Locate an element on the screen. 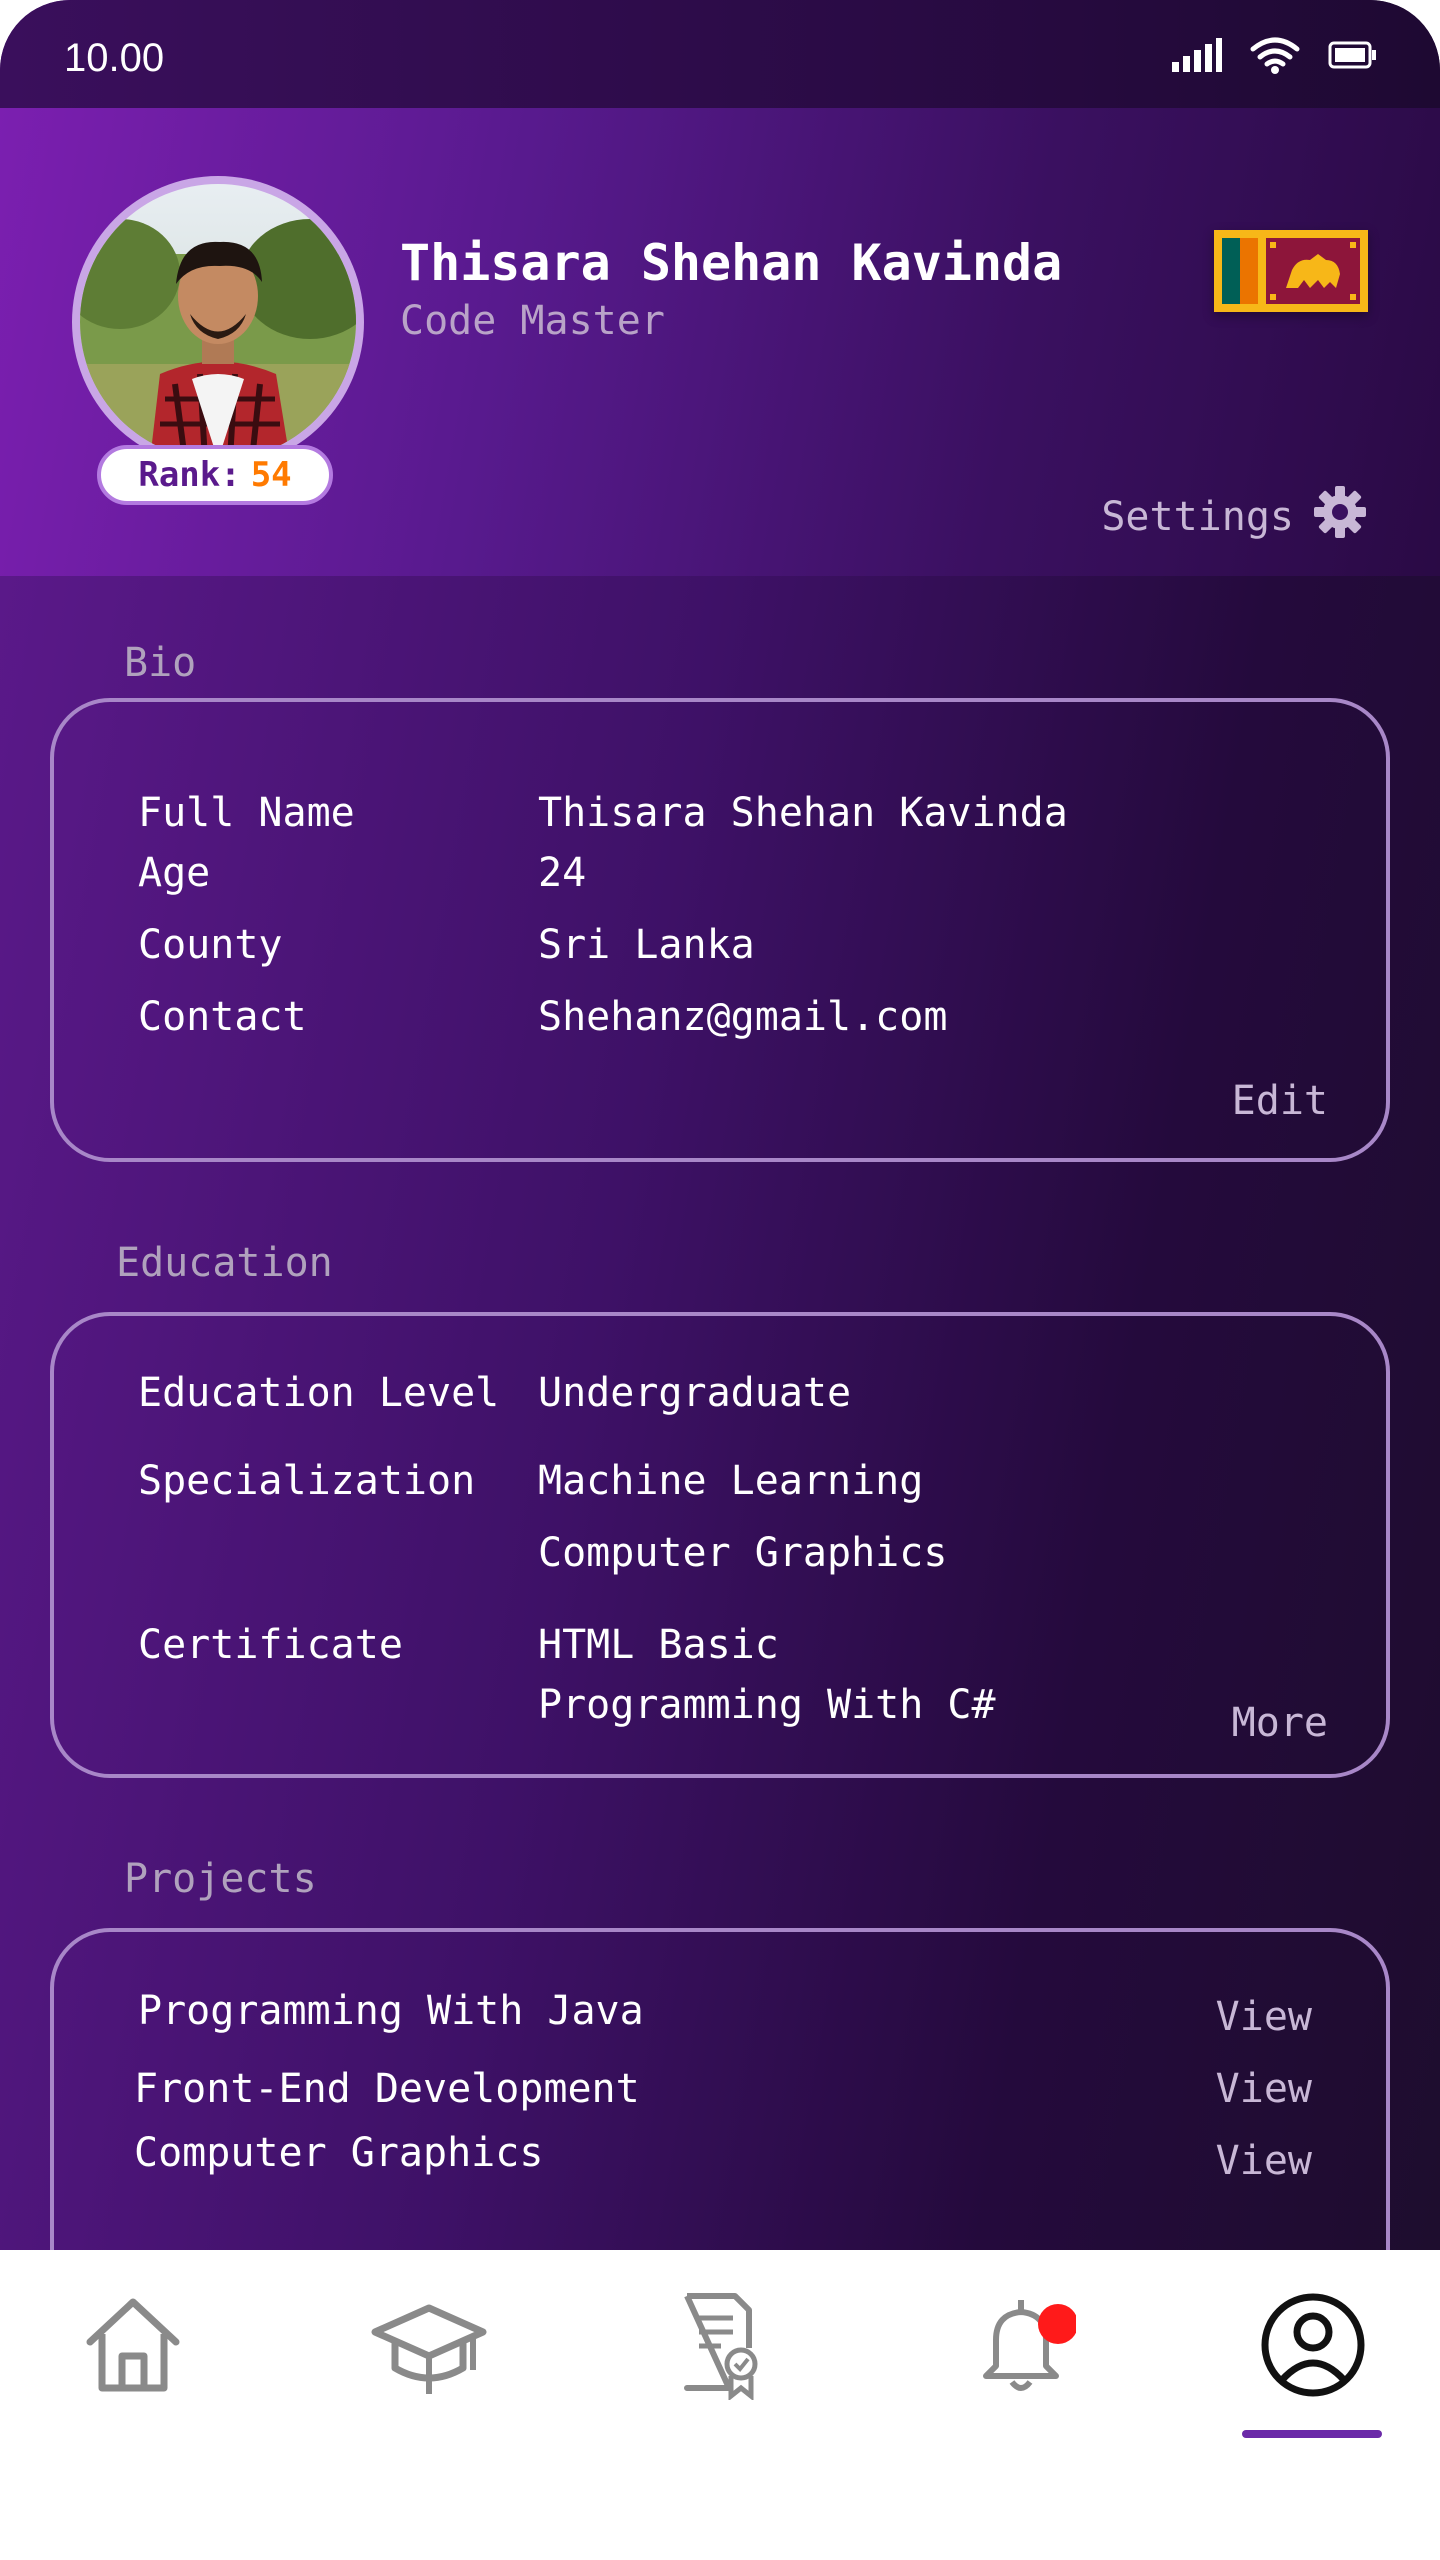  education-section-label: Education is located at coordinates (224, 1263).